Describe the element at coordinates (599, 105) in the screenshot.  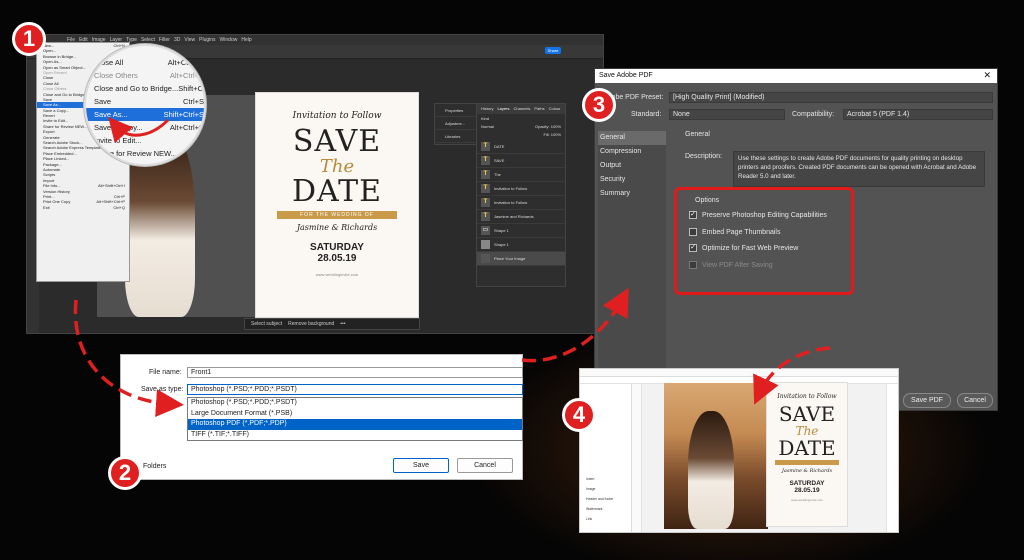
I see `step-badge-3: 3` at that location.